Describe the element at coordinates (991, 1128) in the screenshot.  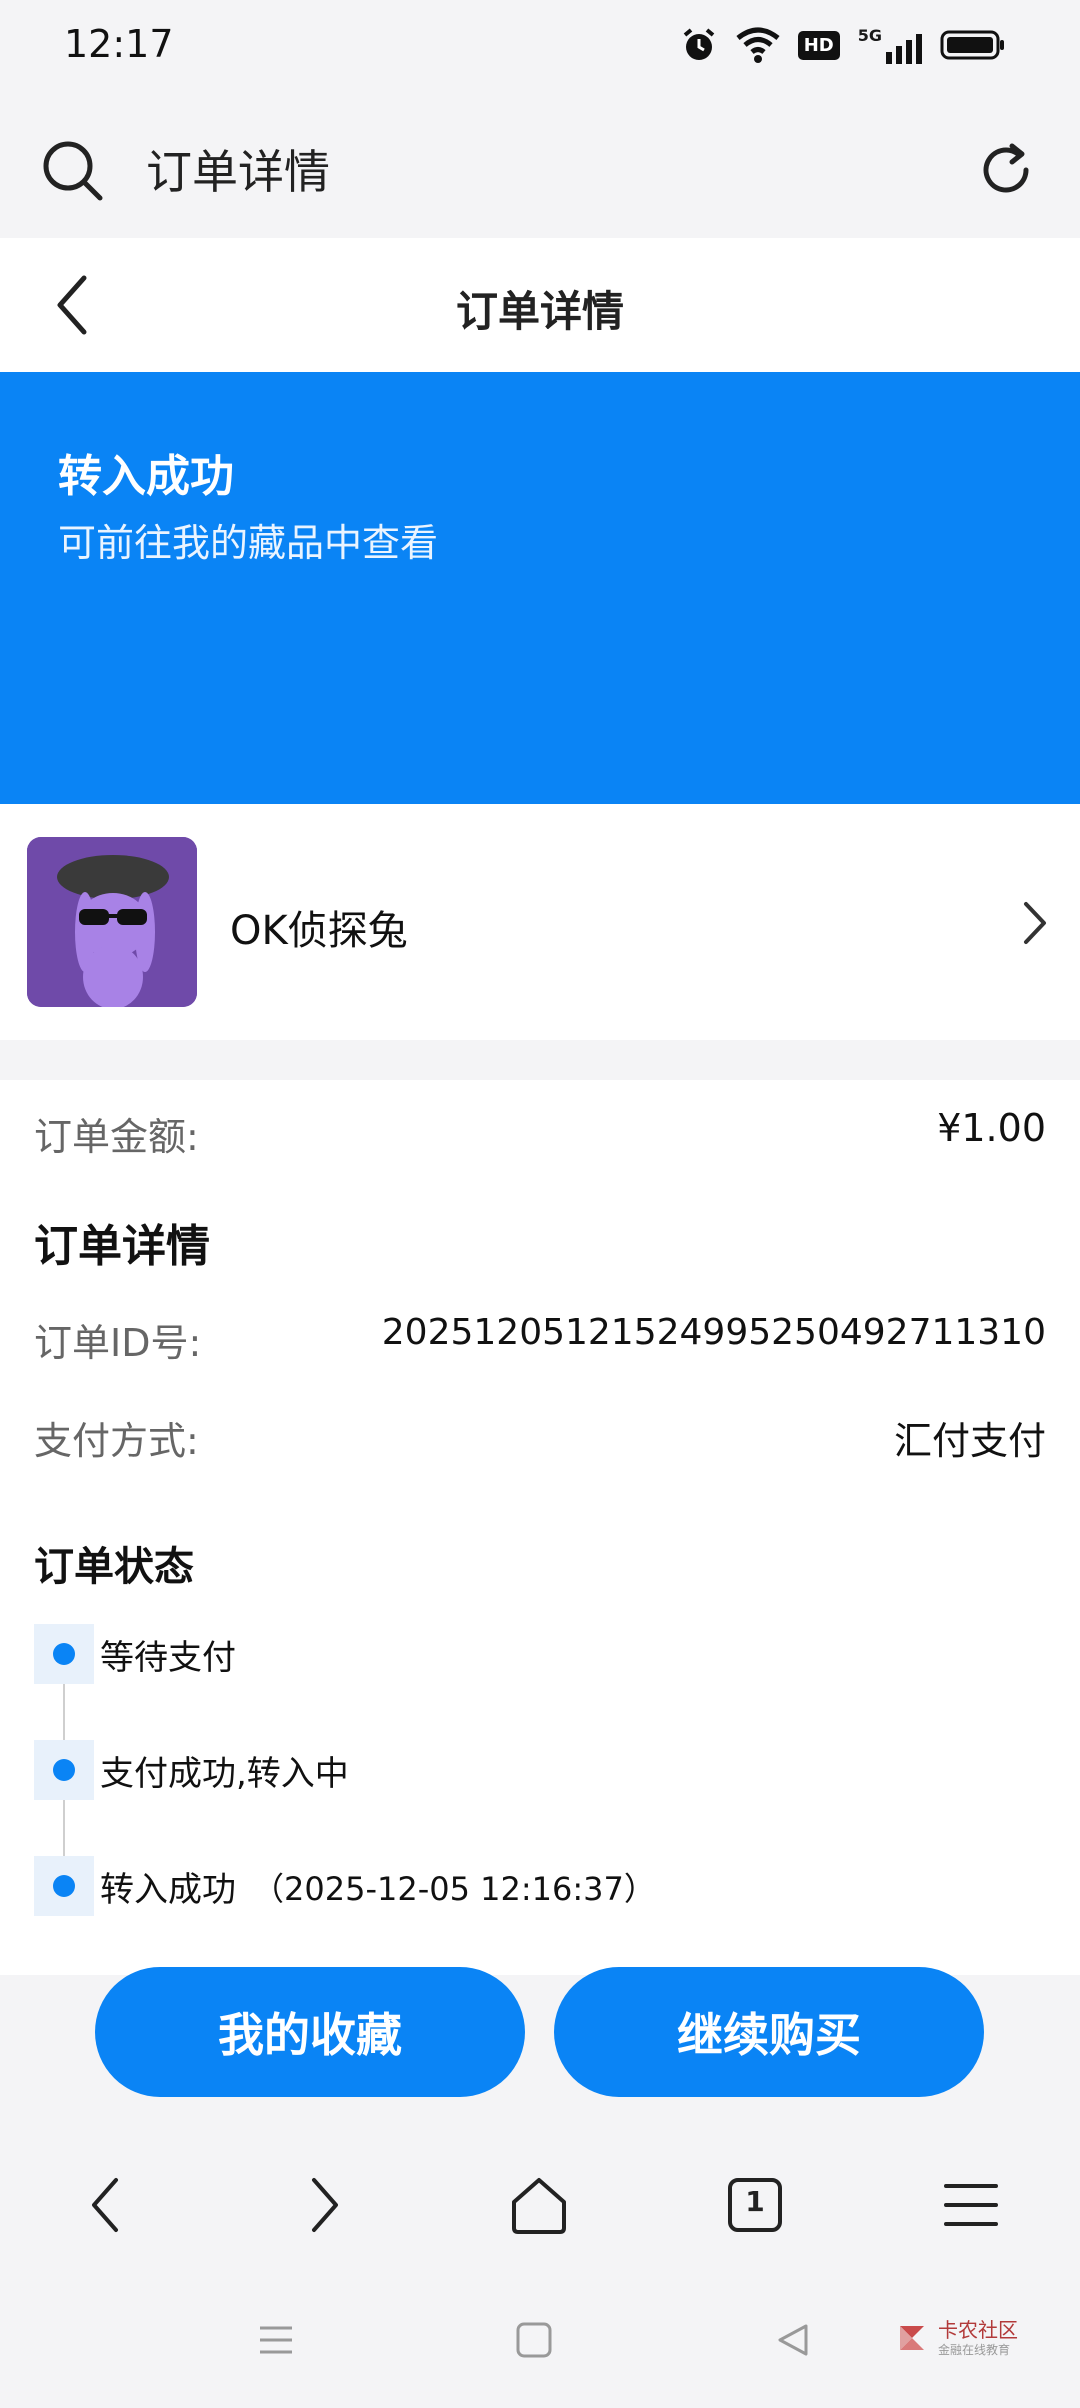
I see `amount-value: ¥1.00` at that location.